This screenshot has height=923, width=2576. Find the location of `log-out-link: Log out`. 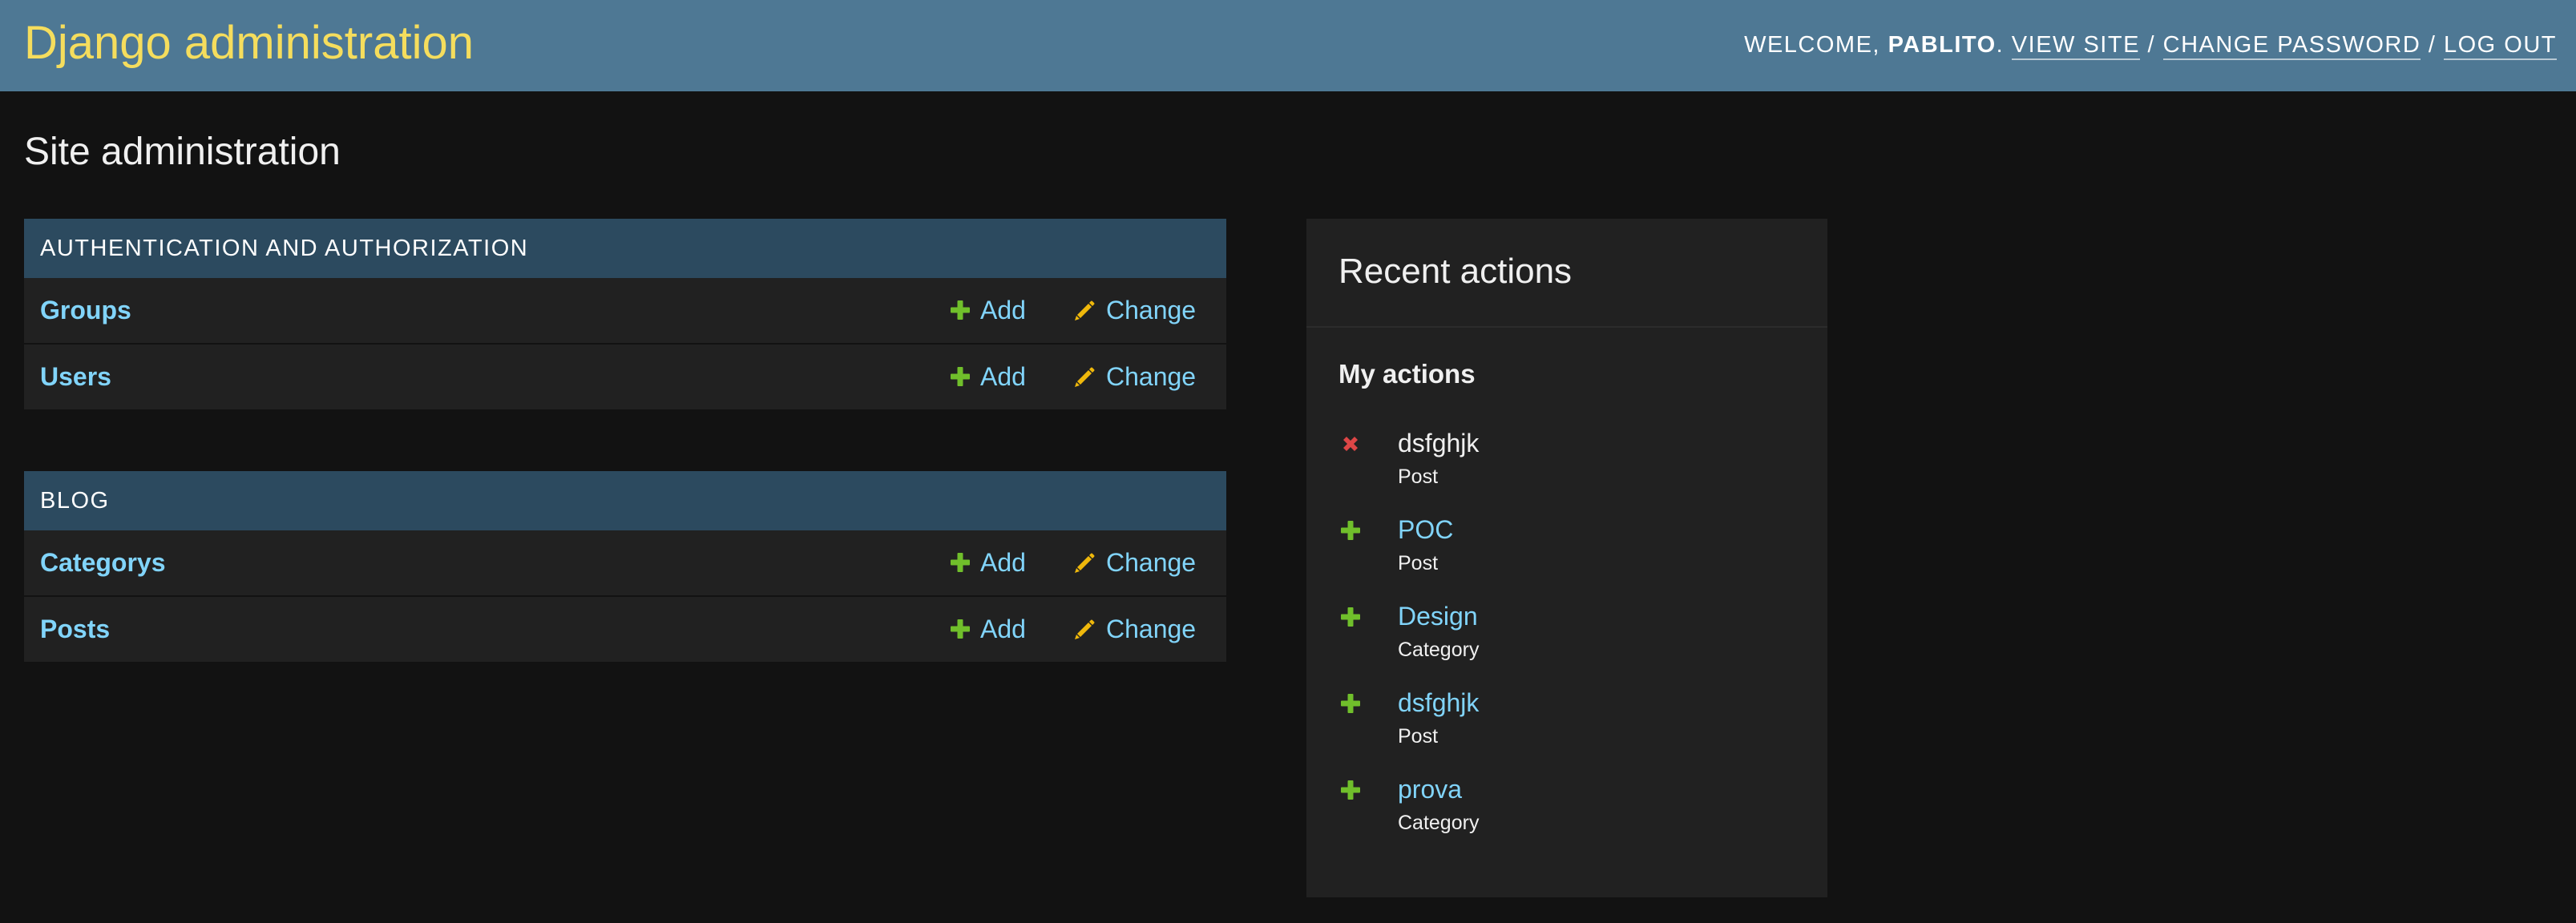

log-out-link: Log out is located at coordinates (2500, 46).